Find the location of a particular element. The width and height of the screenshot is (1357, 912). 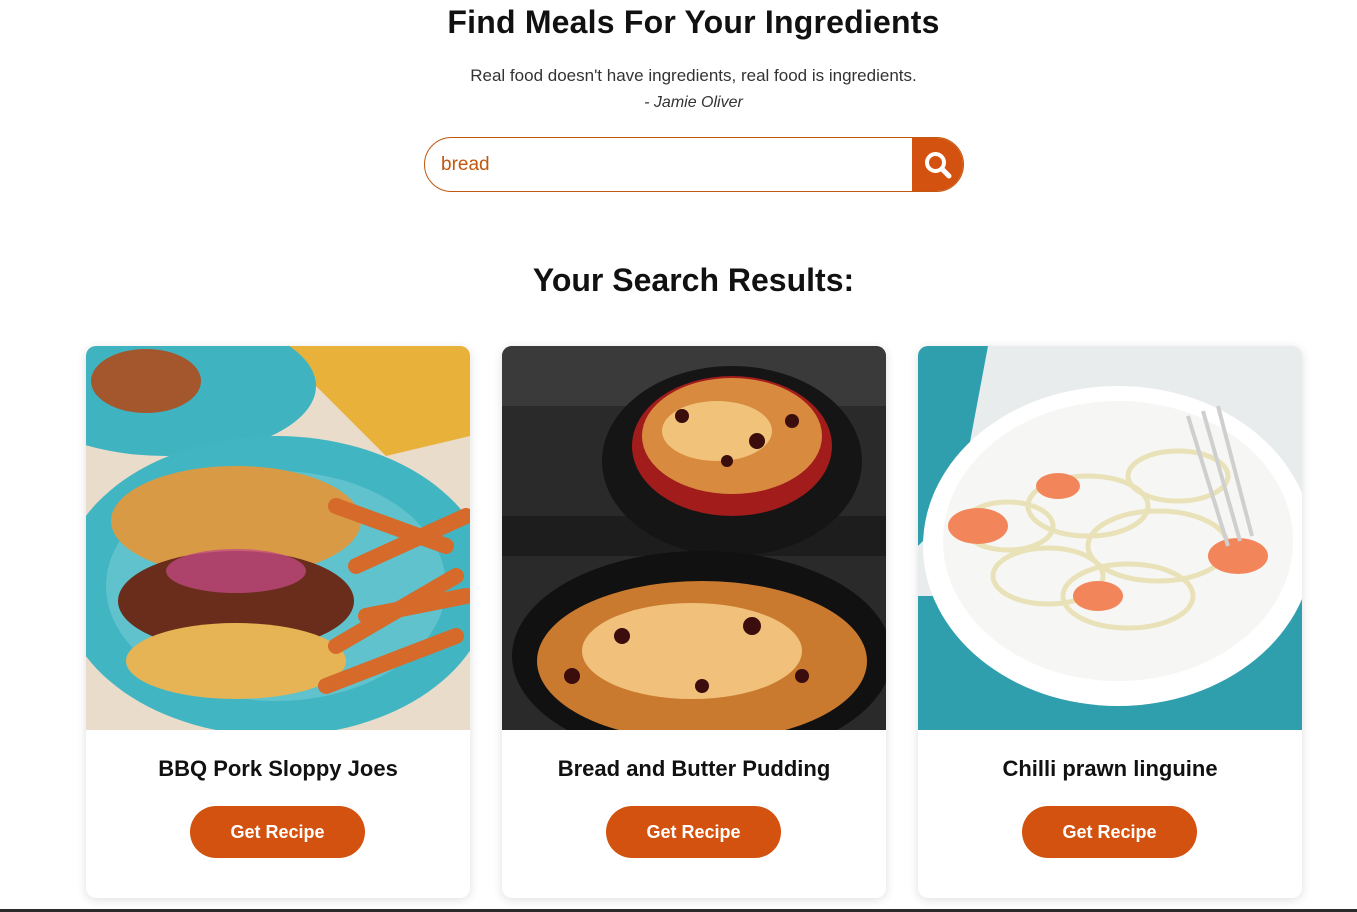

recipe-title: BBQ Pork Sloppy Joes is located at coordinates (278, 768).